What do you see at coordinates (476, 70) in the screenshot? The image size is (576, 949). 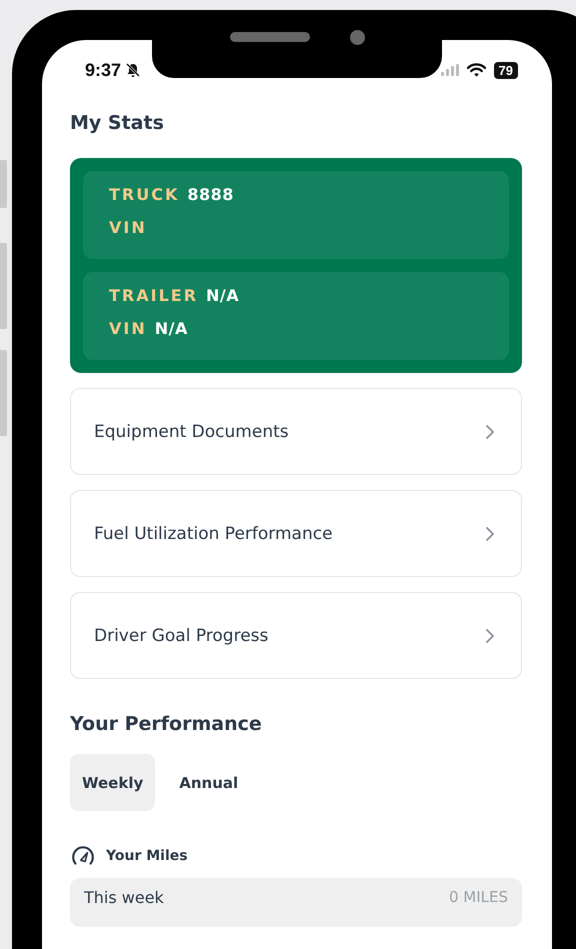 I see `wifi-icon` at bounding box center [476, 70].